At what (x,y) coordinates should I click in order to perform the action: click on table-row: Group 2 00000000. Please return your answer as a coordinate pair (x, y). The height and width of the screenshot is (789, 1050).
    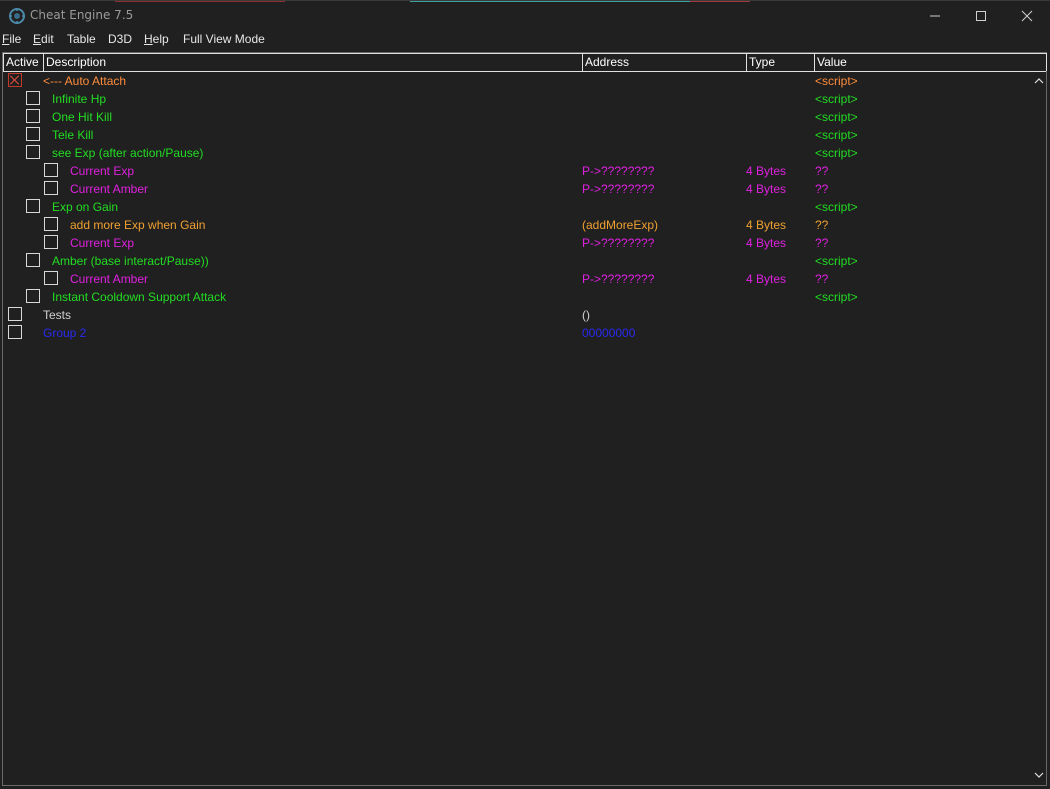
    Looking at the image, I should click on (518, 333).